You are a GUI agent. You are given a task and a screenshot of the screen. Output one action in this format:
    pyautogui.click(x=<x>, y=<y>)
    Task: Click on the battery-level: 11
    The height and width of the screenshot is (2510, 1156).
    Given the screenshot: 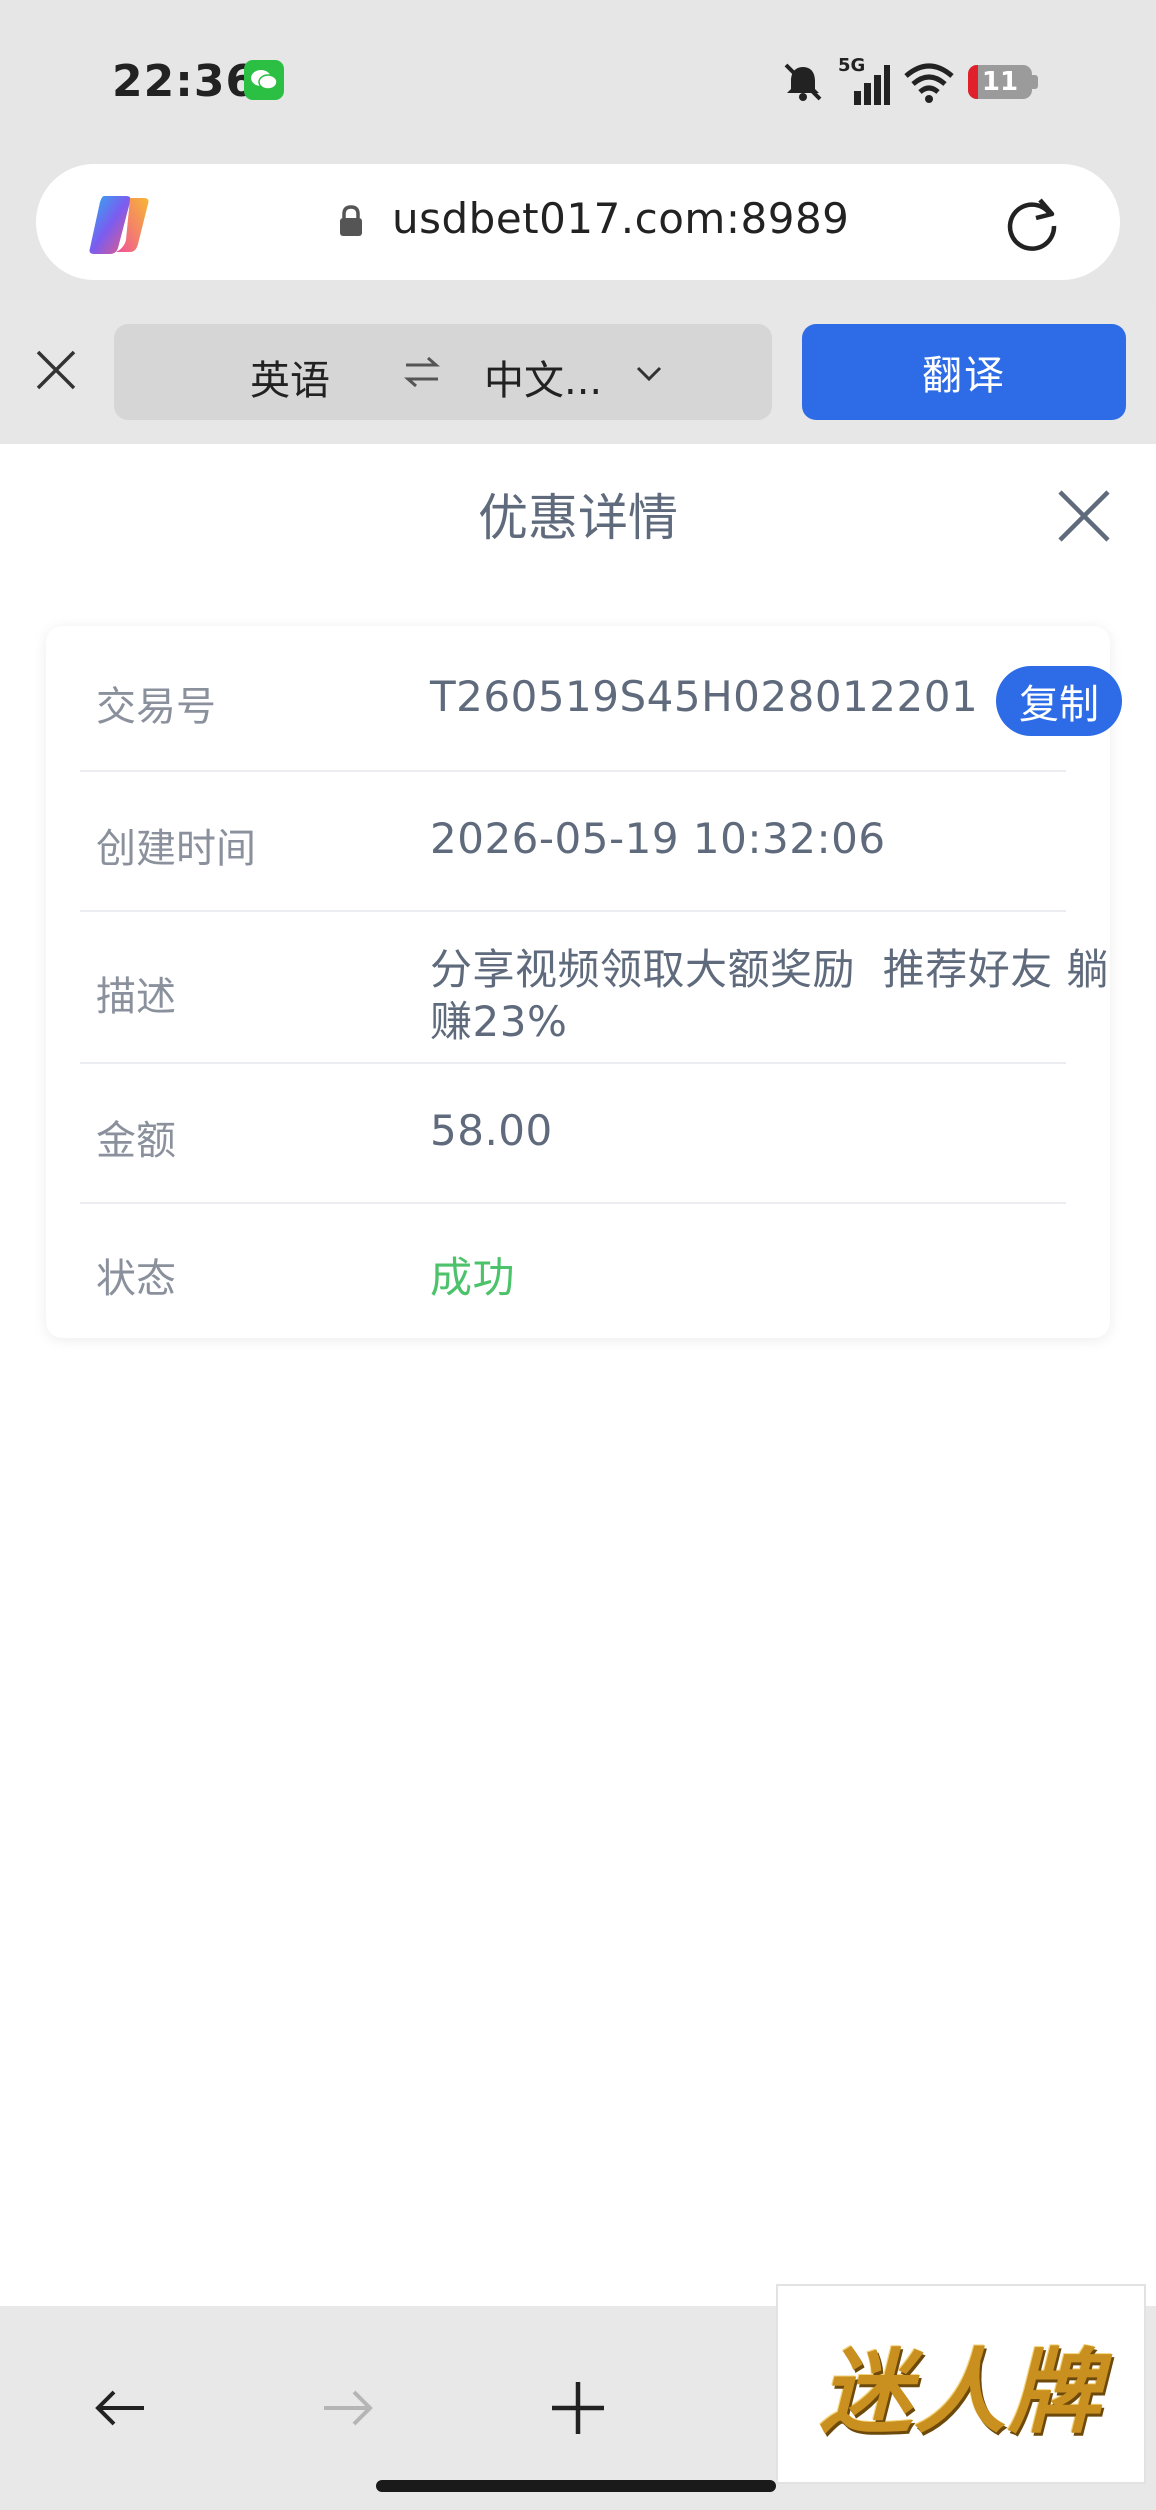 What is the action you would take?
    pyautogui.click(x=1000, y=82)
    